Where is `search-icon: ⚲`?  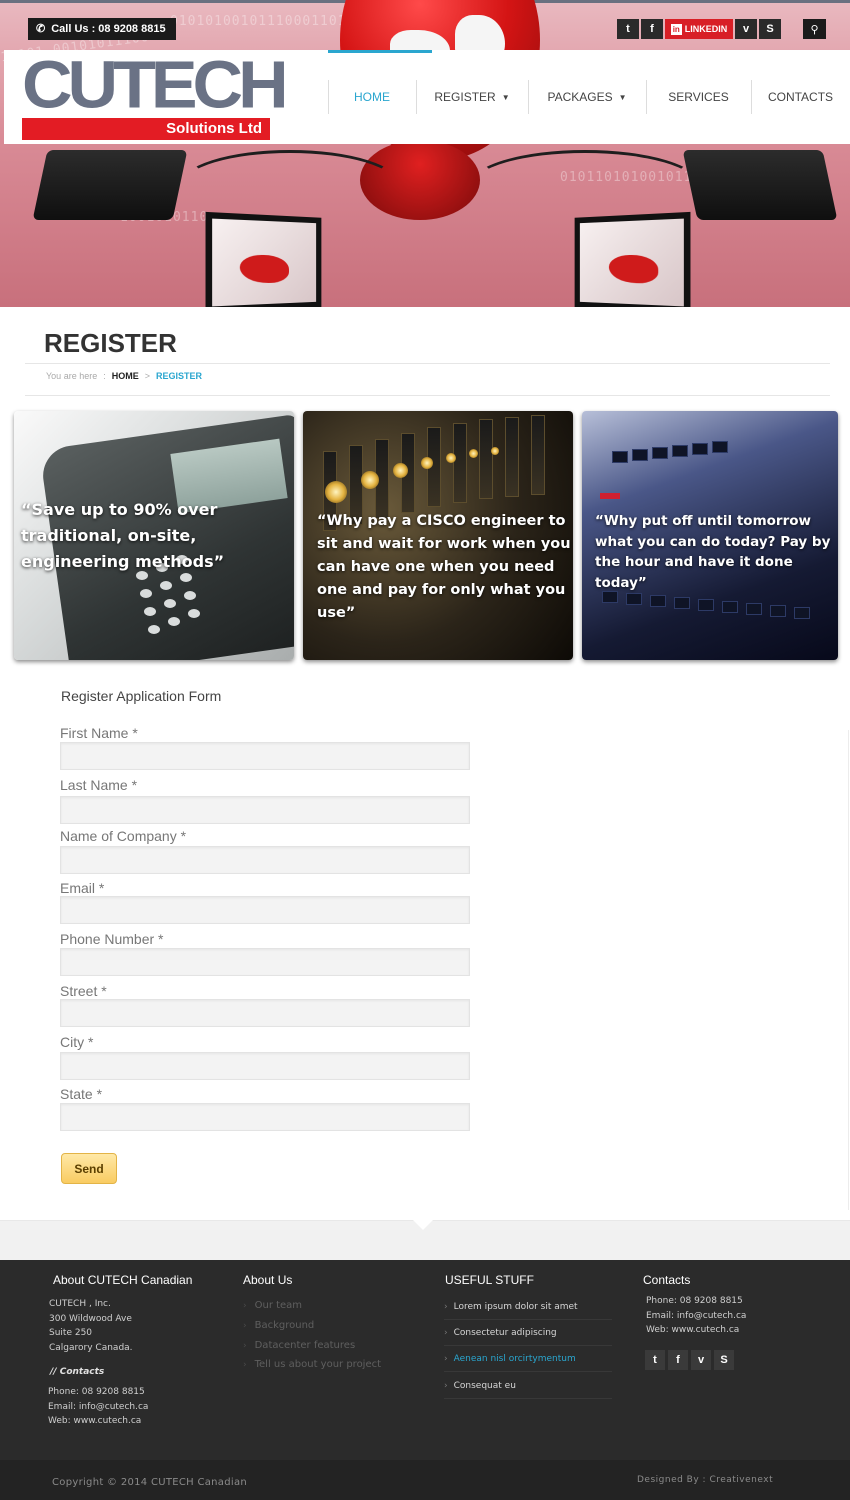 search-icon: ⚲ is located at coordinates (814, 29).